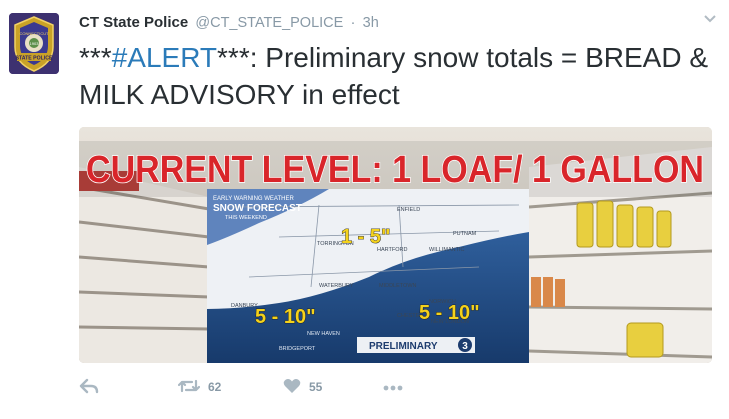 The height and width of the screenshot is (419, 729). I want to click on tweet-header: CT State Police @CT_STATE_POLICE · 3h, so click(229, 23).